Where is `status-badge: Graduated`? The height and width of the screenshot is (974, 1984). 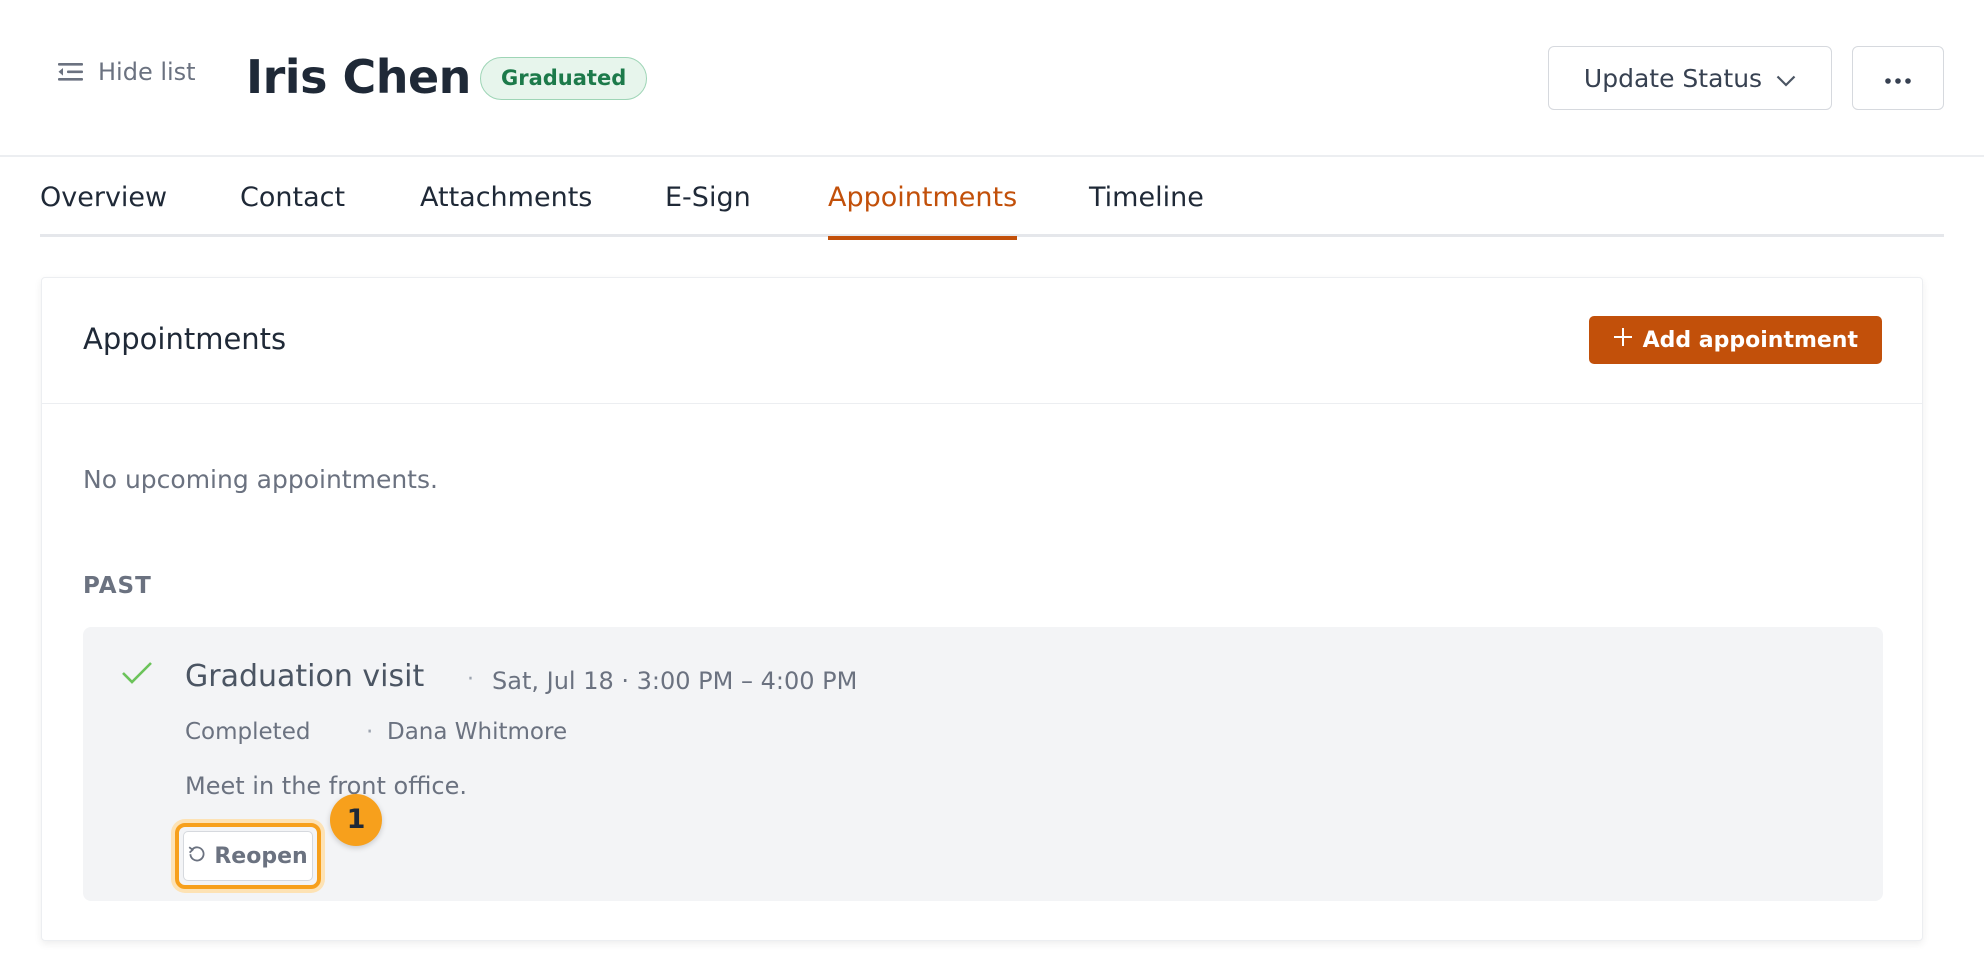 status-badge: Graduated is located at coordinates (564, 78).